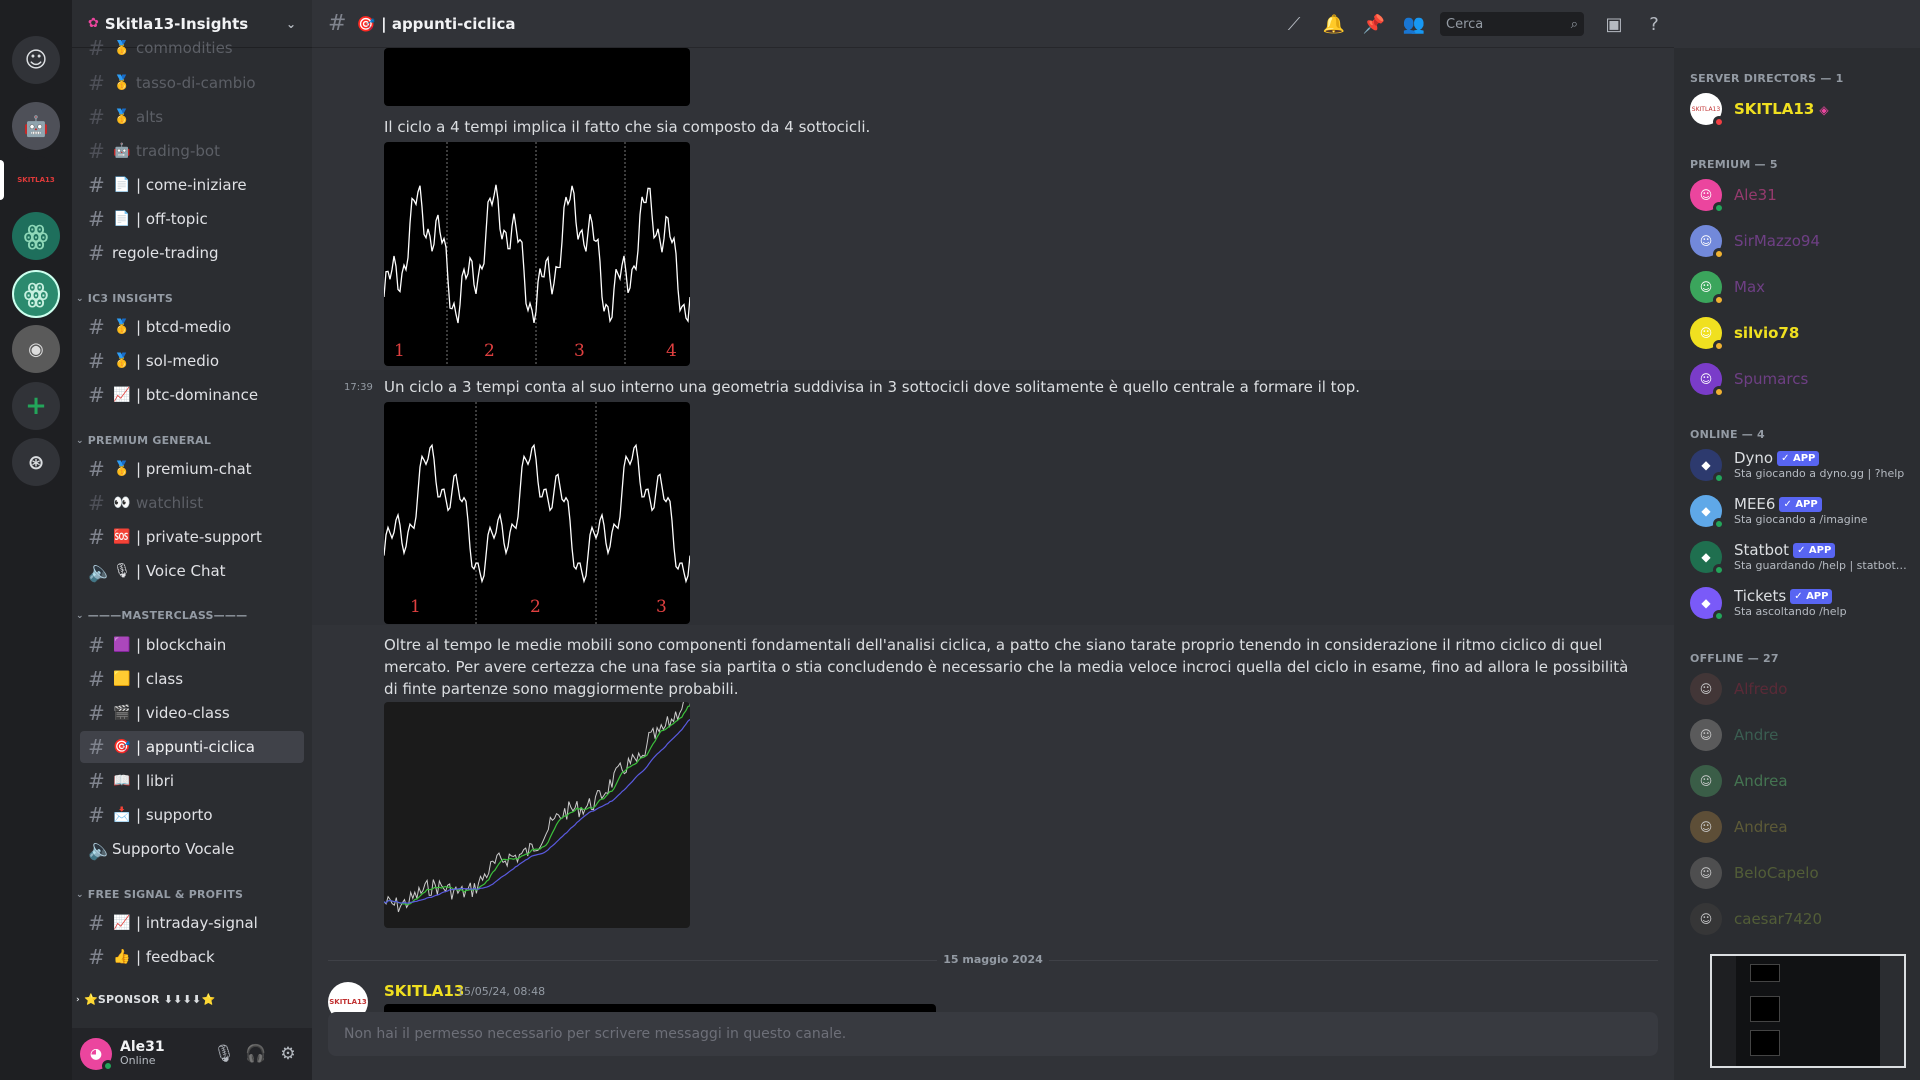 The height and width of the screenshot is (1080, 1920). I want to click on channel-off-topic: # 📄 | off-topic, so click(192, 219).